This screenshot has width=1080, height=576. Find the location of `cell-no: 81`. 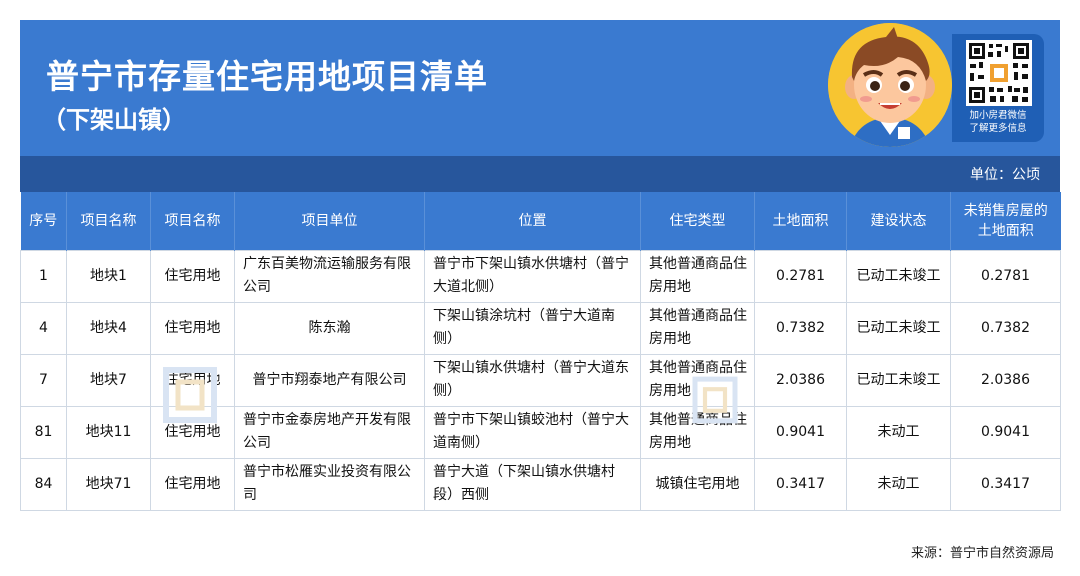

cell-no: 81 is located at coordinates (44, 432).